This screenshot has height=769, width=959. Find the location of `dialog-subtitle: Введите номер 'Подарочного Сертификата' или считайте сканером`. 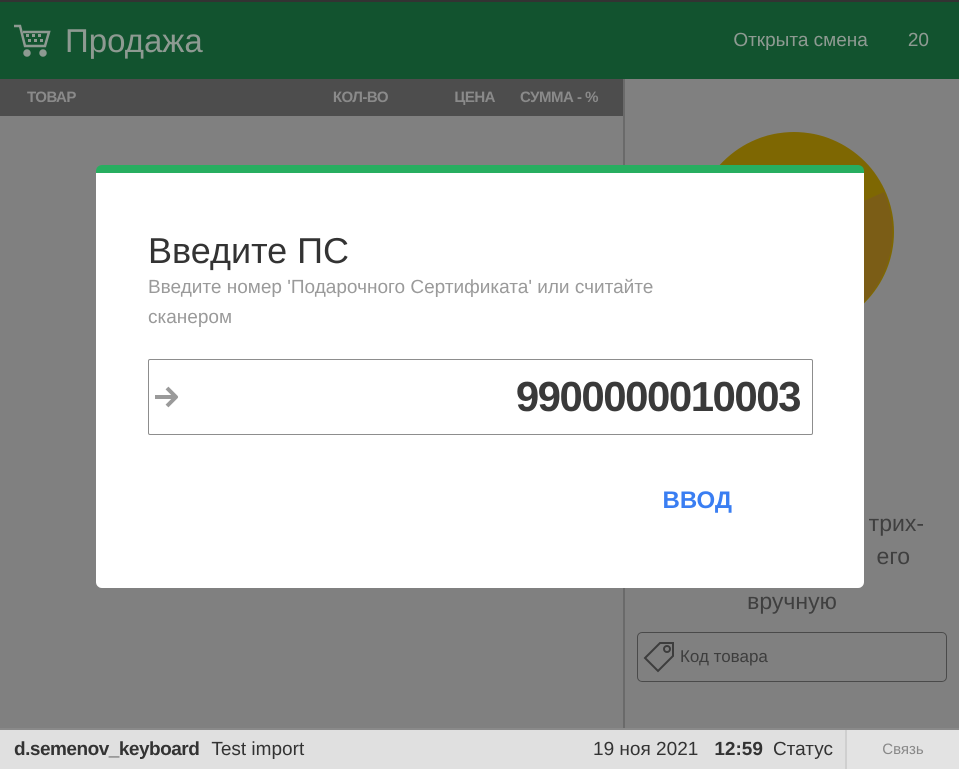

dialog-subtitle: Введите номер 'Подарочного Сертификата' или считайте сканером is located at coordinates (401, 303).